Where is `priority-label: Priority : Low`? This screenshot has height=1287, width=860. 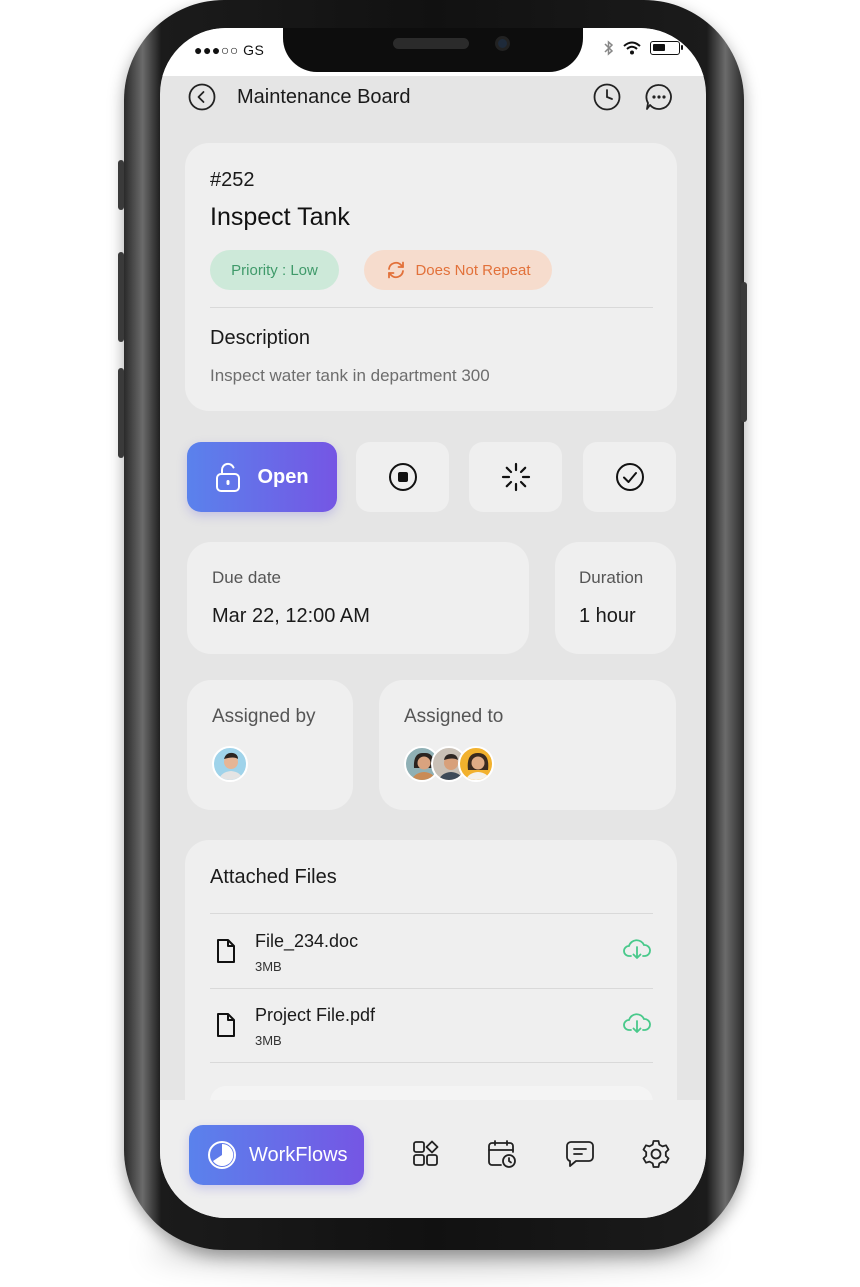 priority-label: Priority : Low is located at coordinates (274, 270).